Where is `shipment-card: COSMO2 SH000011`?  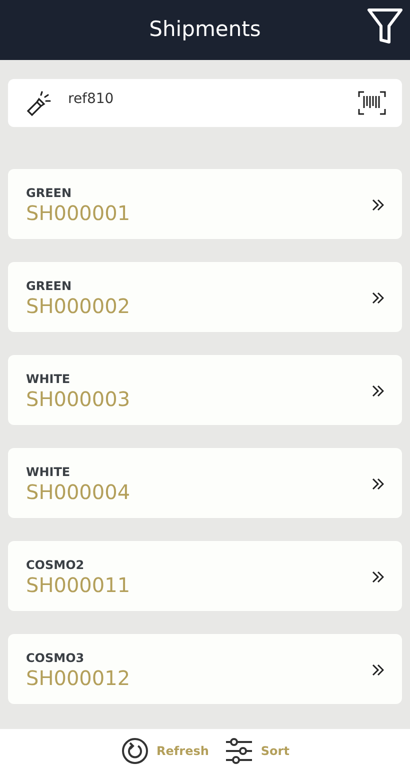 shipment-card: COSMO2 SH000011 is located at coordinates (205, 576).